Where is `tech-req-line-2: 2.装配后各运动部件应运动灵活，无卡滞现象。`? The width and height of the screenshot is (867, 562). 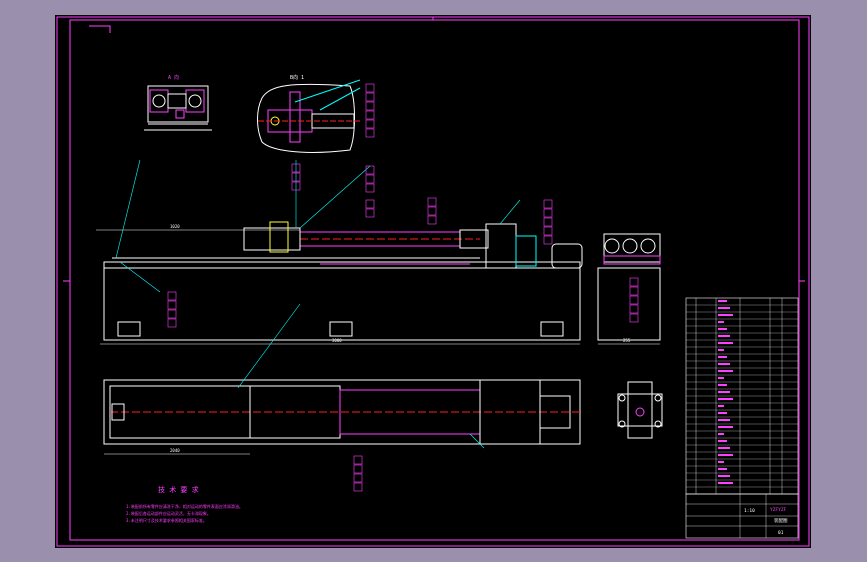 tech-req-line-2: 2.装配后各运动部件应运动灵活，无卡滞现象。 is located at coordinates (168, 513).